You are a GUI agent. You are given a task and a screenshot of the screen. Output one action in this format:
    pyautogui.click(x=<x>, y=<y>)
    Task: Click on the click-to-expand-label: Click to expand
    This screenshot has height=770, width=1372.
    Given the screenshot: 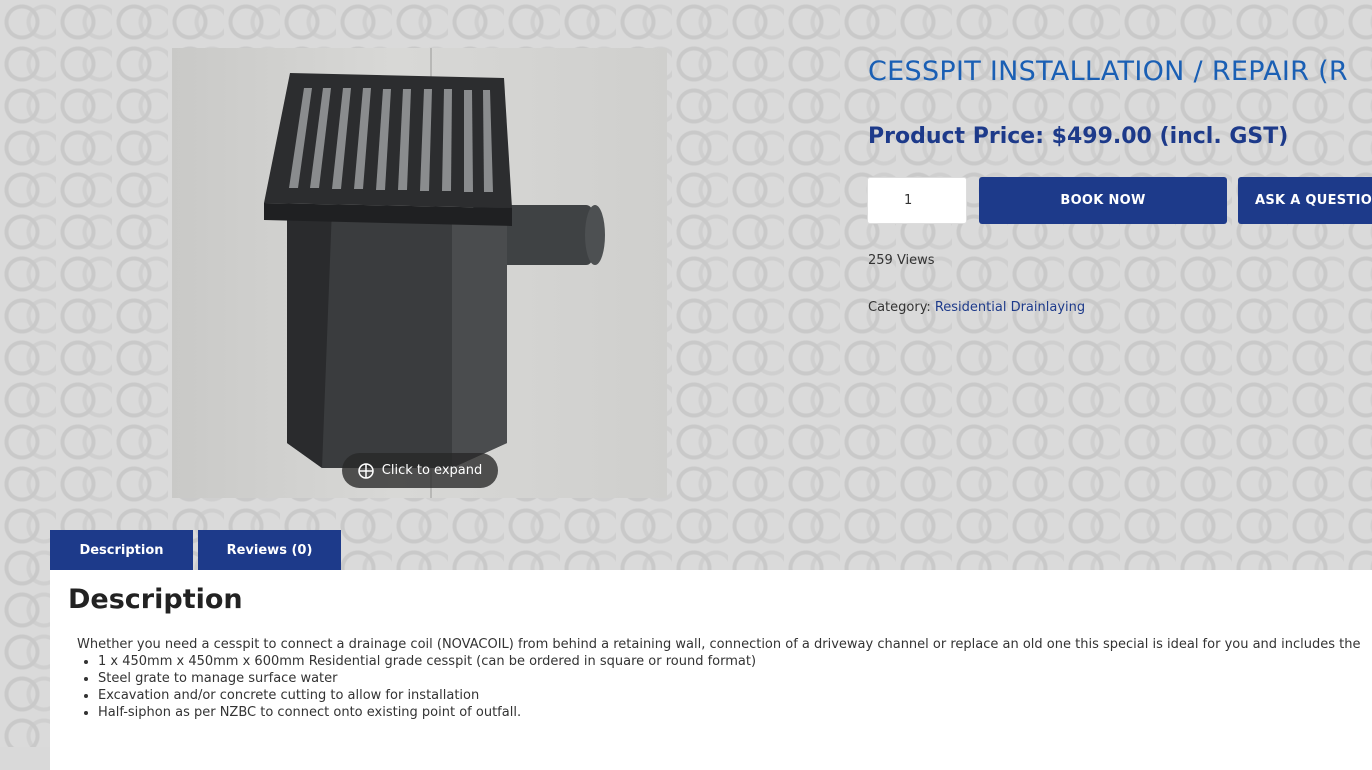 What is the action you would take?
    pyautogui.click(x=432, y=470)
    